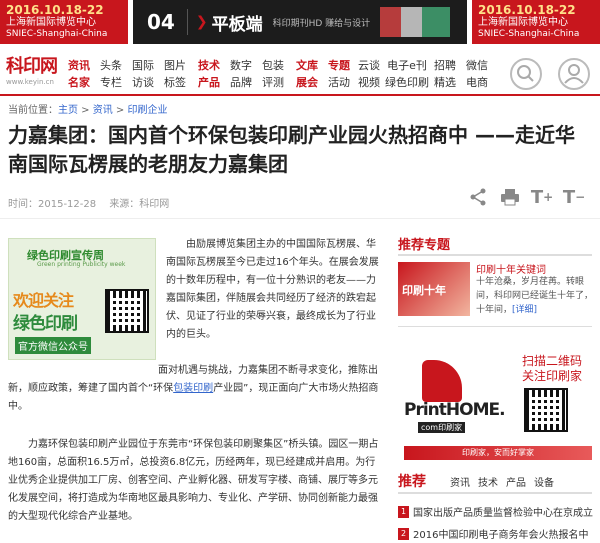 The image size is (600, 543). Describe the element at coordinates (445, 65) in the screenshot. I see `nav-item: 招聘` at that location.